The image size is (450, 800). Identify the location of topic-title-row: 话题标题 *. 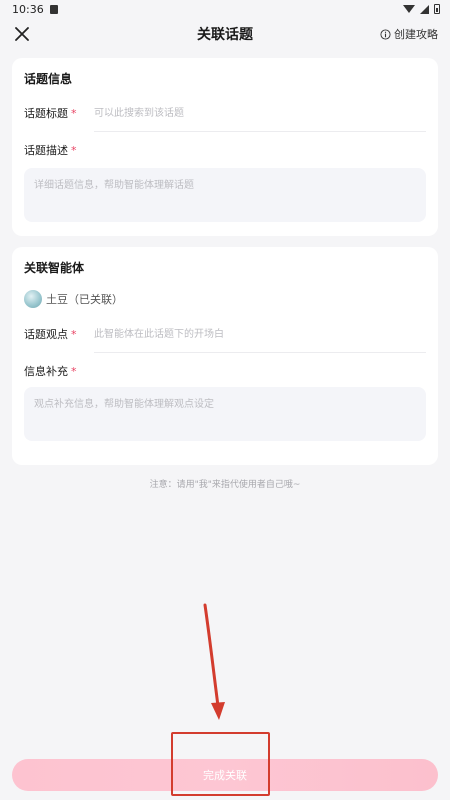
(225, 113).